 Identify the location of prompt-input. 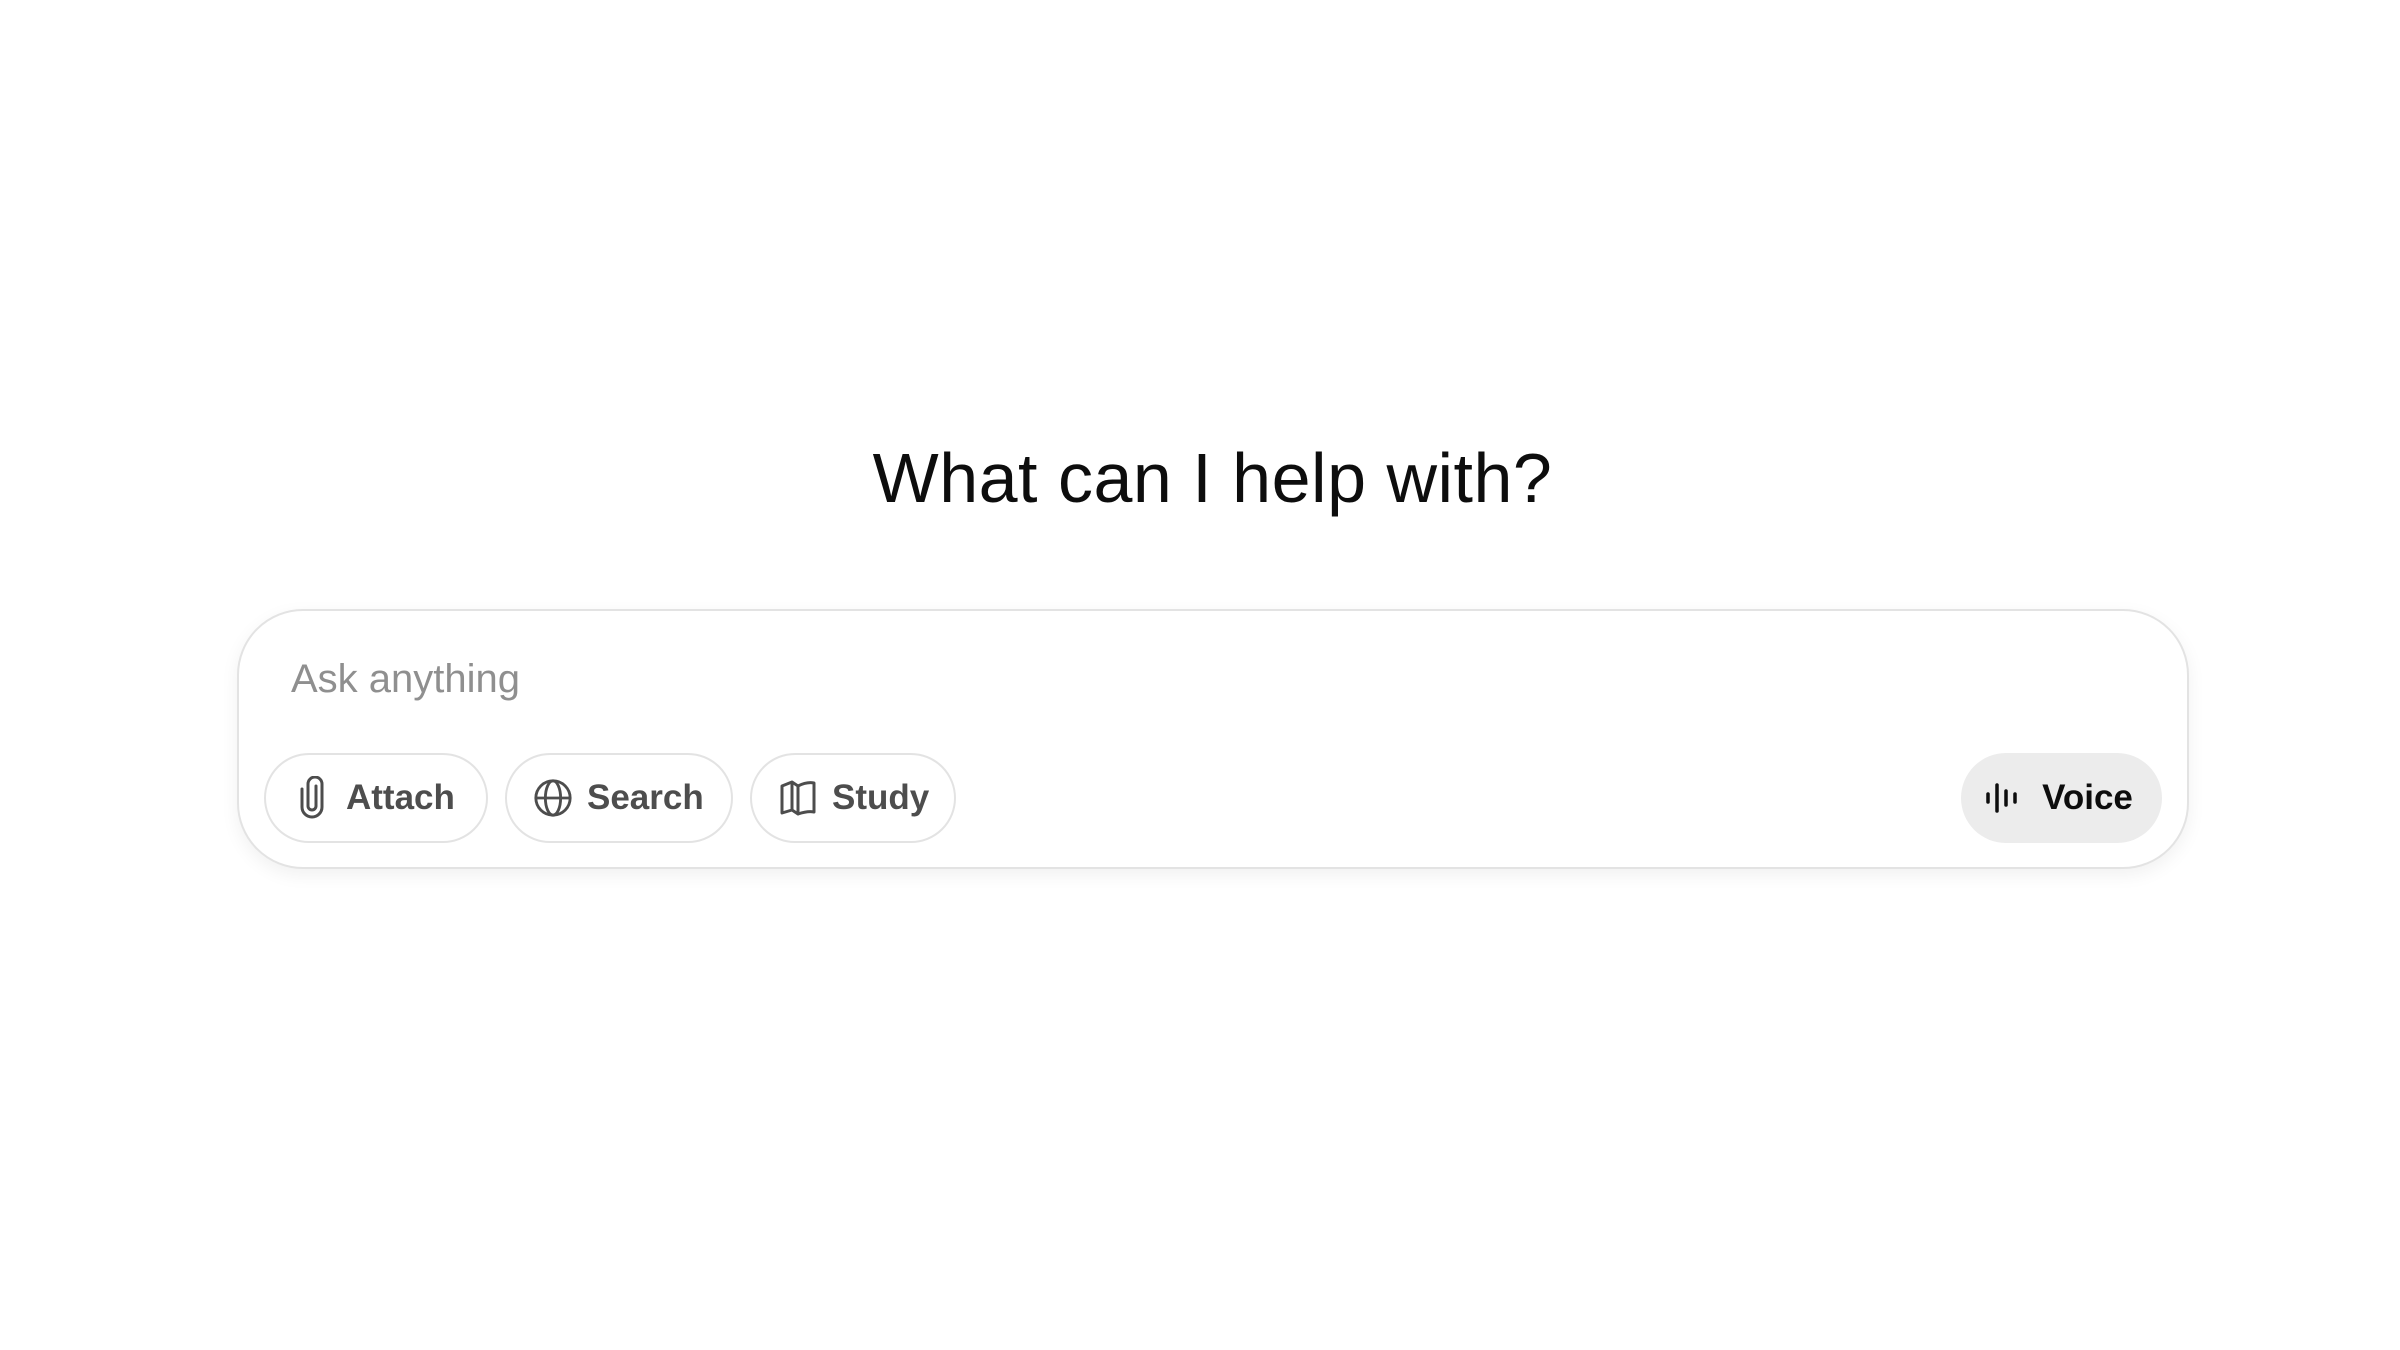
(1191, 679).